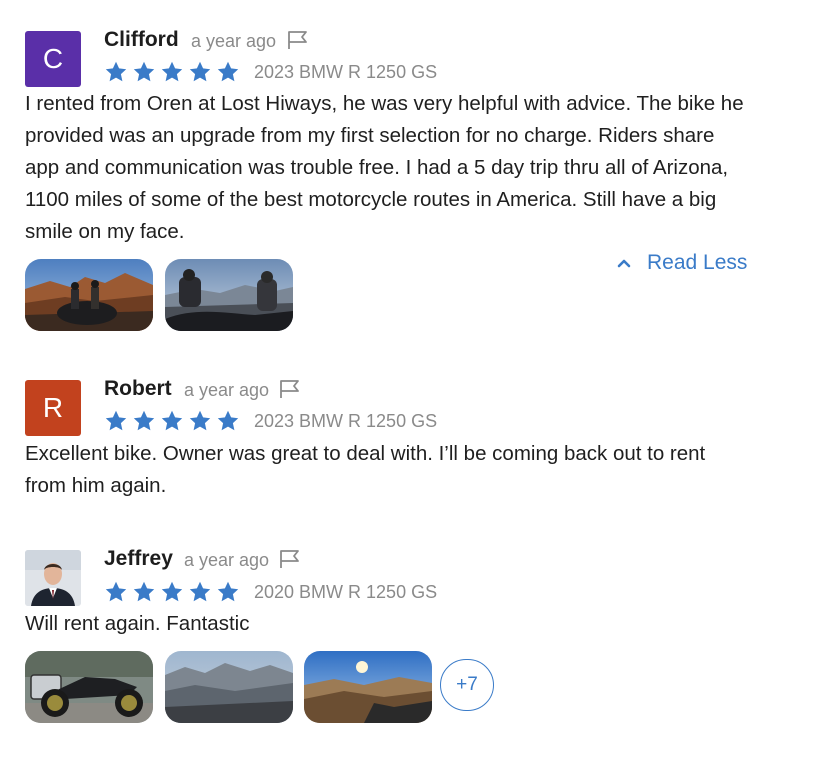  I want to click on avatar-letter: C, so click(53, 58).